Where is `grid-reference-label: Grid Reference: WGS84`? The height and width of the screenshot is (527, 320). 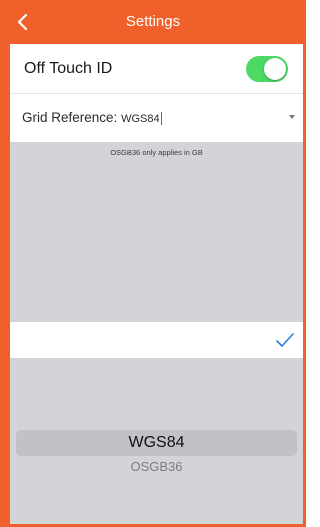 grid-reference-label: Grid Reference: WGS84 is located at coordinates (92, 118).